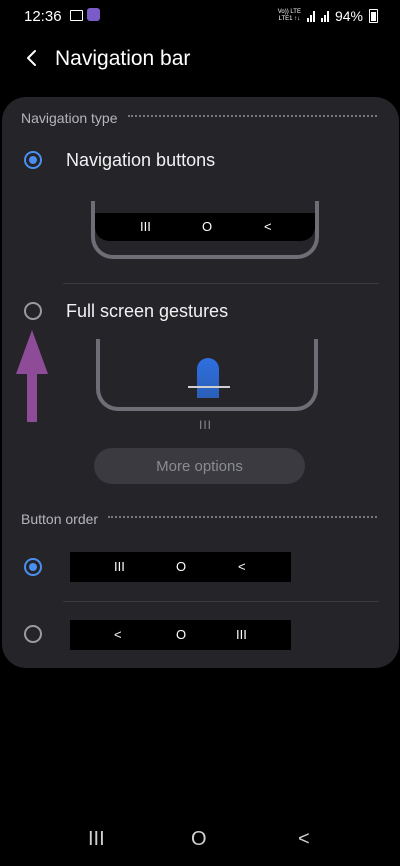 This screenshot has width=400, height=866. Describe the element at coordinates (206, 425) in the screenshot. I see `gesture-hint-icon: III` at that location.